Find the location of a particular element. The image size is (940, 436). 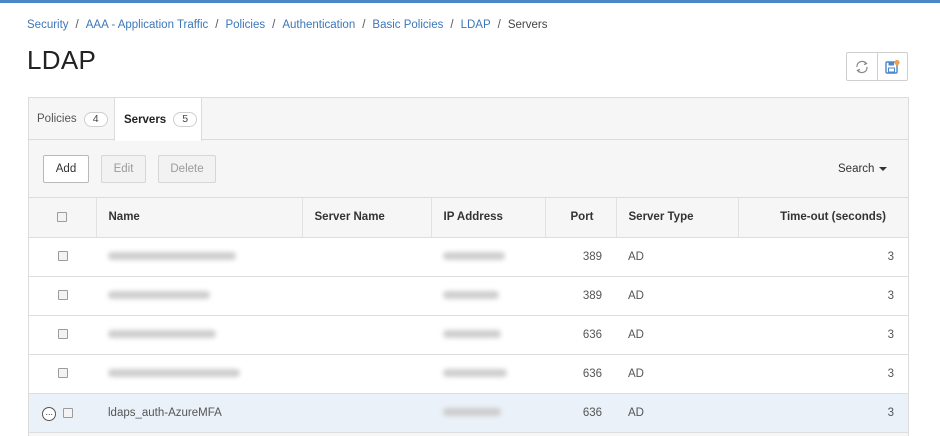

column-header-server-name: Server Name is located at coordinates (367, 218).